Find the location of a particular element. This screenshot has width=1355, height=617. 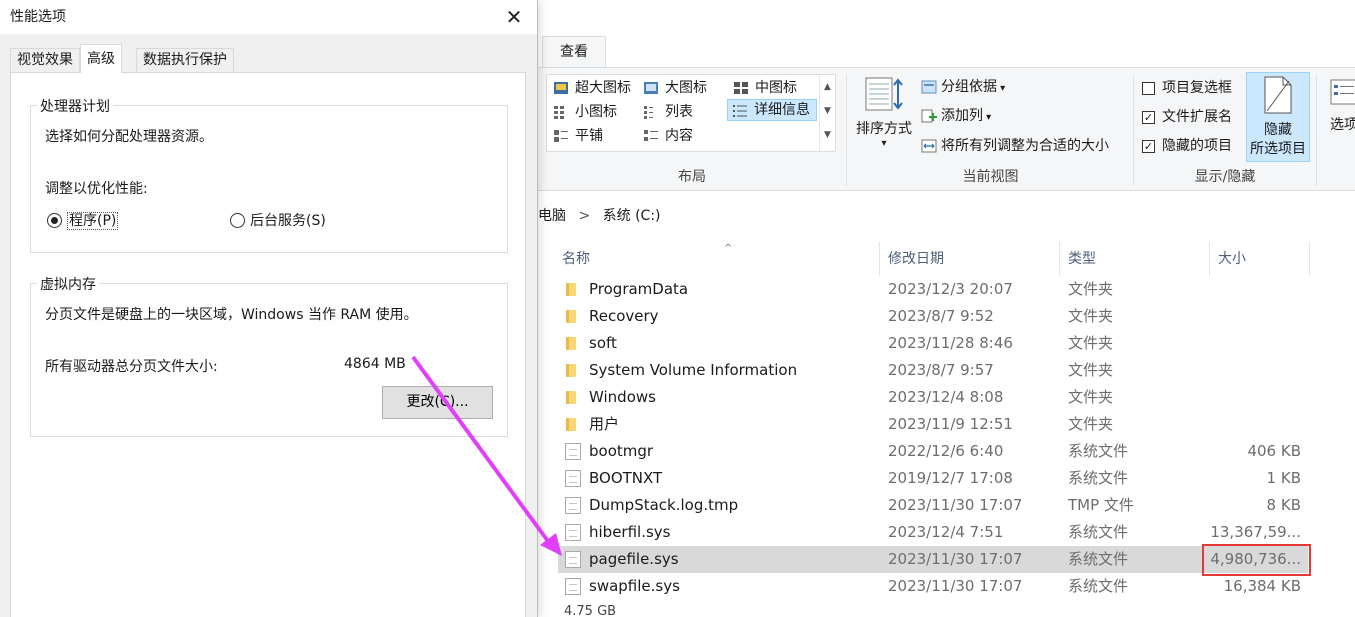

file-modified-date: 2023/8/7 9:52 is located at coordinates (941, 316).